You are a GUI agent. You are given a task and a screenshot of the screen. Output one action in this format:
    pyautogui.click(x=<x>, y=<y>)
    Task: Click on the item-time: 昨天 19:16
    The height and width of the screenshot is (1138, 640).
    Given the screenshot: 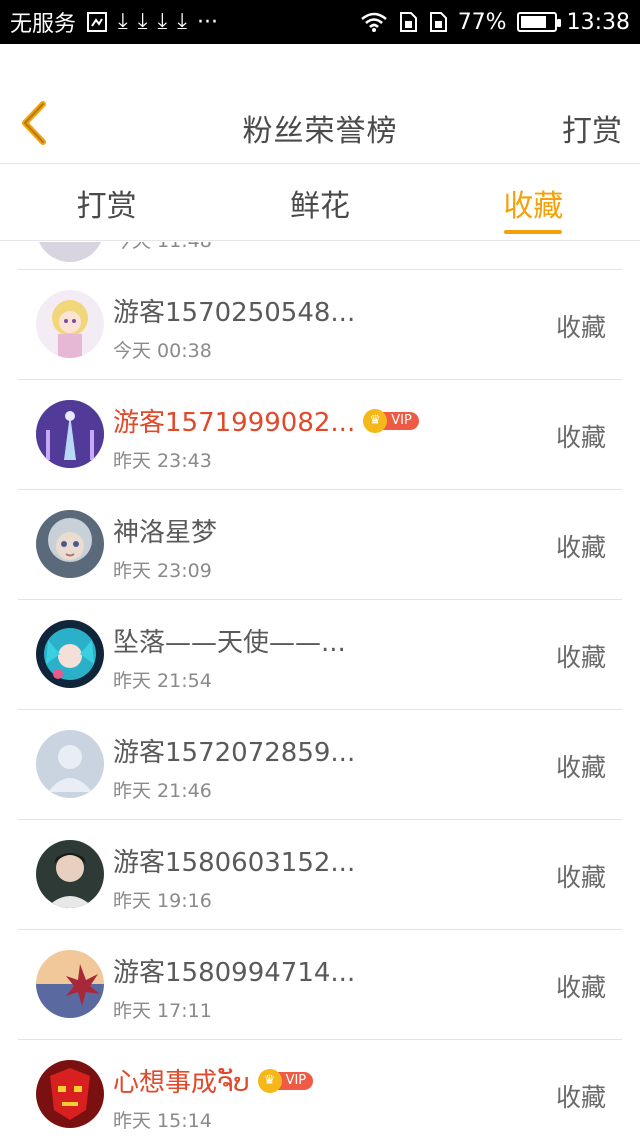 What is the action you would take?
    pyautogui.click(x=162, y=901)
    